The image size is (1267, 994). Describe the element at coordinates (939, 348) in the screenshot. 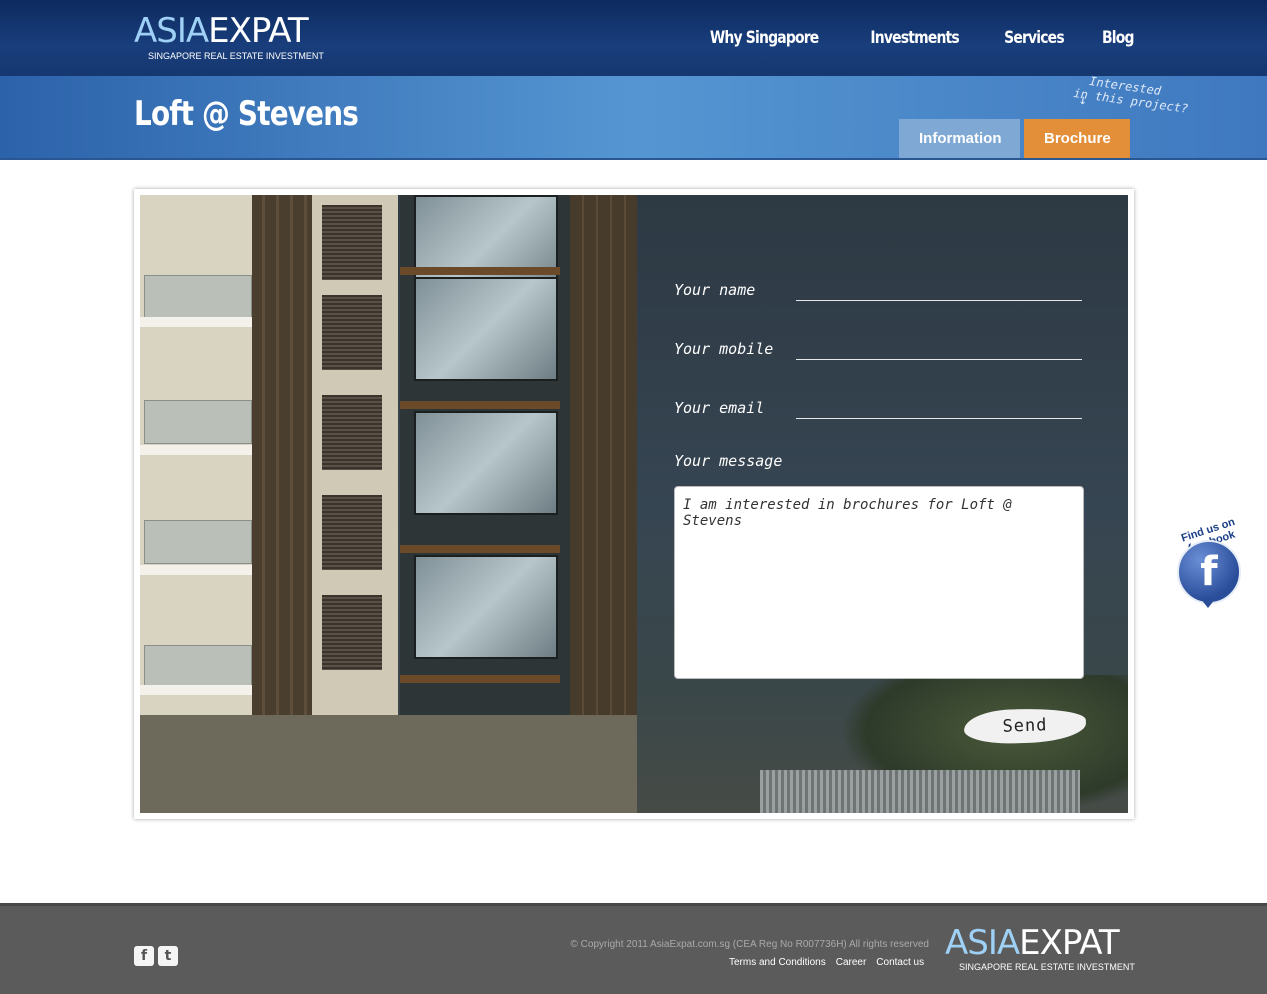

I see `mobile-field` at that location.